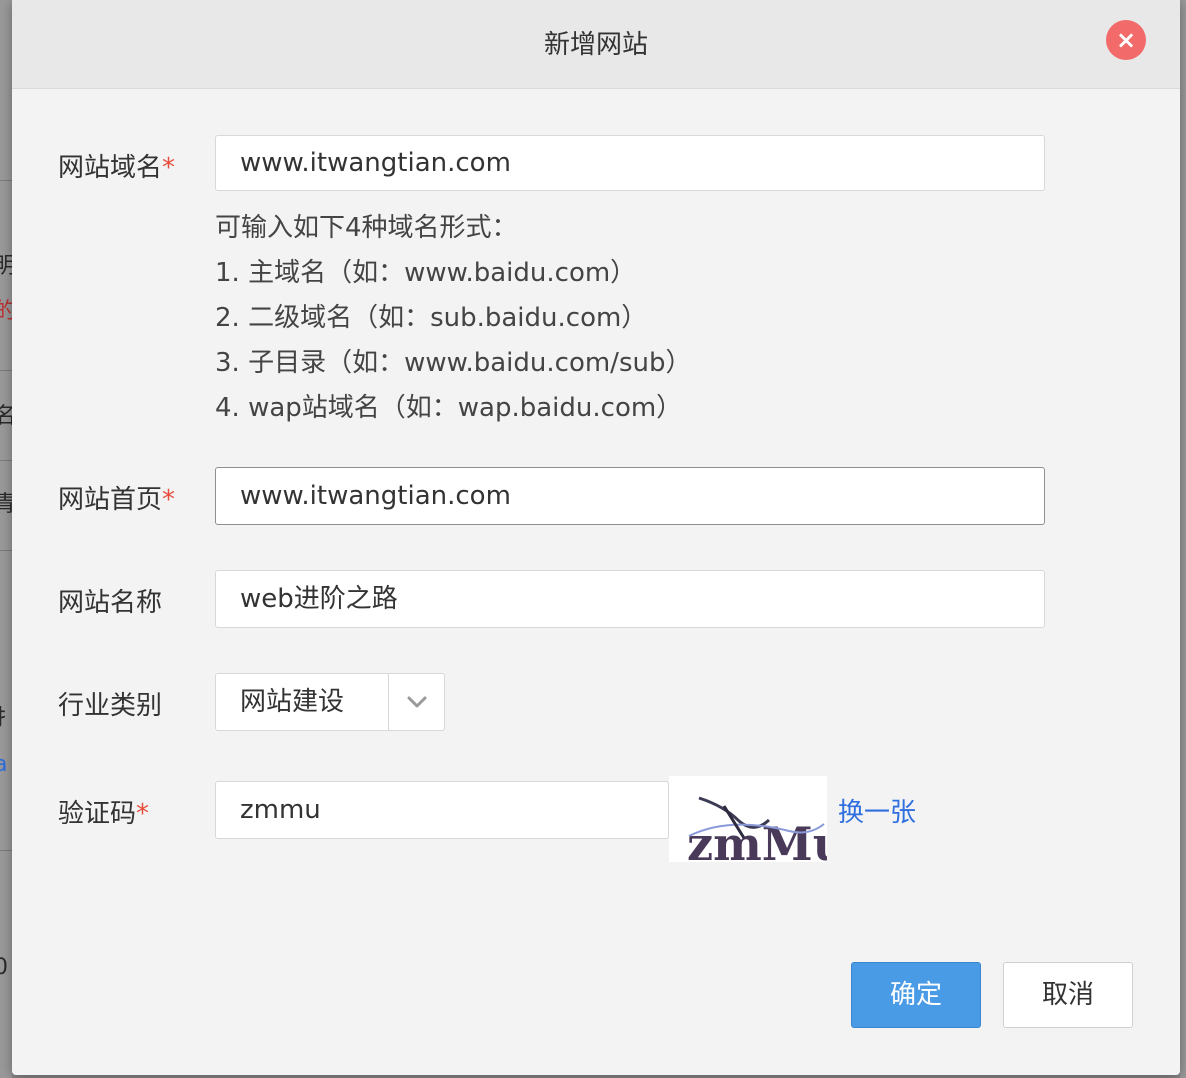 This screenshot has height=1078, width=1186. I want to click on site-name-input-value: web进阶之路, so click(319, 599).